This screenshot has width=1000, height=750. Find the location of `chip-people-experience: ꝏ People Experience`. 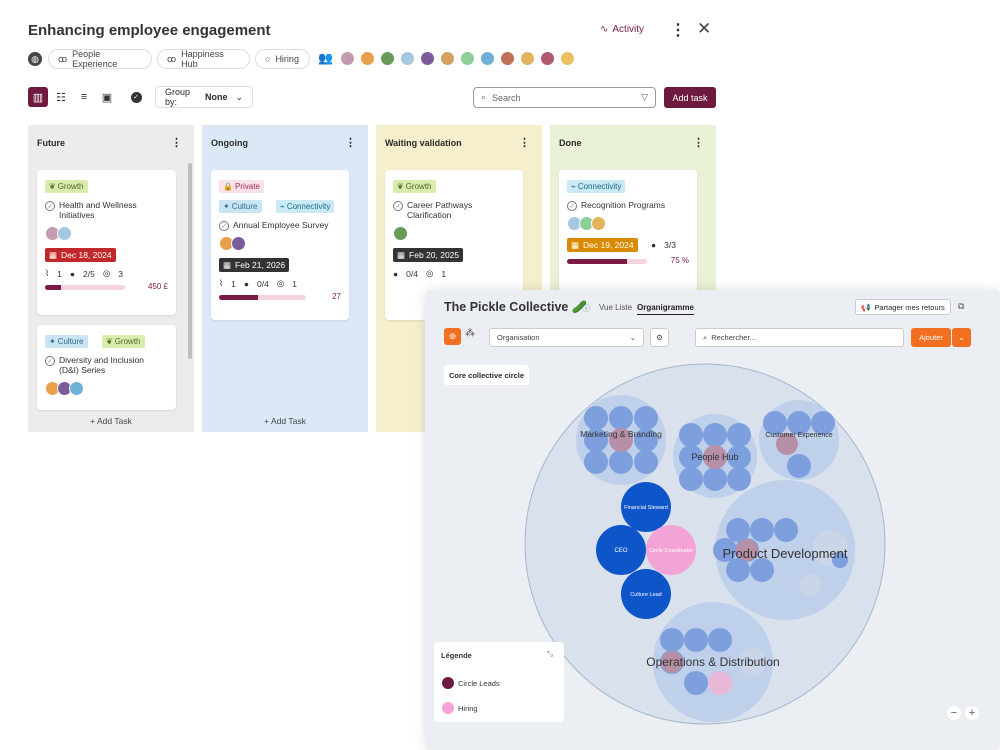

chip-people-experience: ꝏ People Experience is located at coordinates (100, 59).